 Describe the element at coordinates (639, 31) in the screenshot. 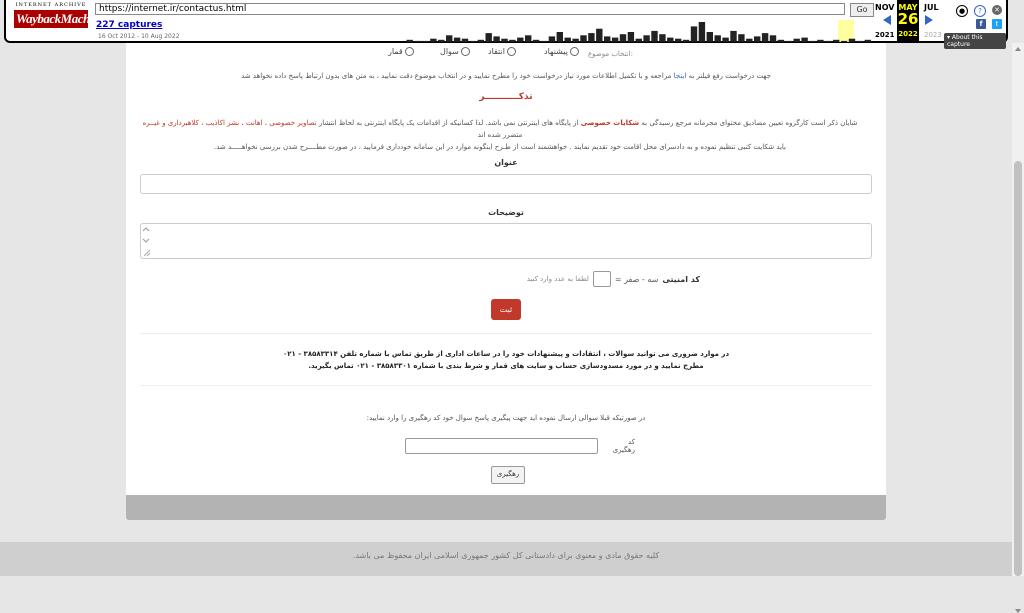

I see `capture-sparkline` at that location.